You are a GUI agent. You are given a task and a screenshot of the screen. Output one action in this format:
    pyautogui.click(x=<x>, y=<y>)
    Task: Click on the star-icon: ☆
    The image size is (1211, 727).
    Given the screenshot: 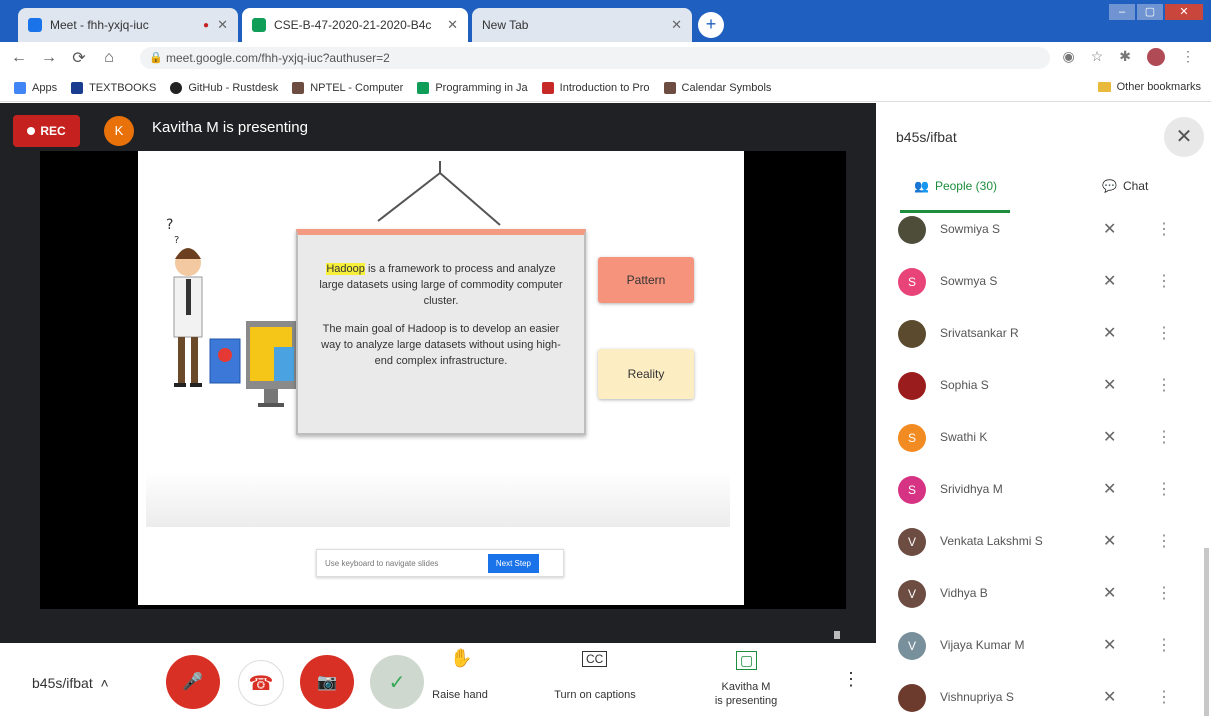 What is the action you would take?
    pyautogui.click(x=1097, y=57)
    